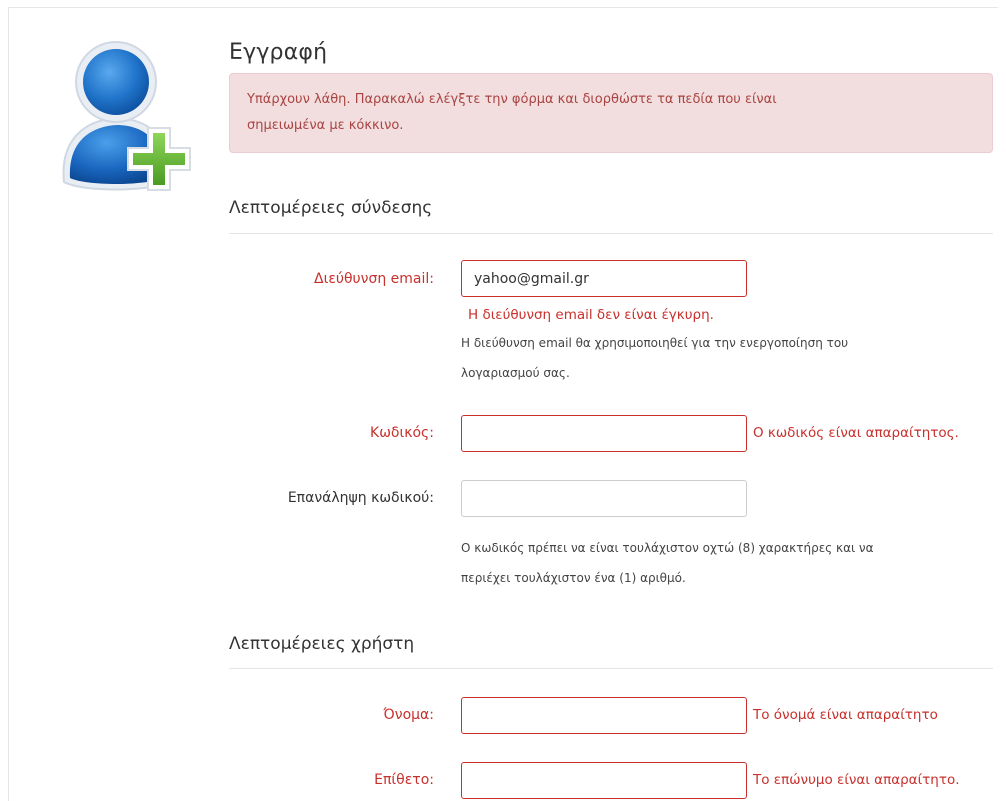 The width and height of the screenshot is (1006, 801). I want to click on content-frame-left-border, so click(8, 404).